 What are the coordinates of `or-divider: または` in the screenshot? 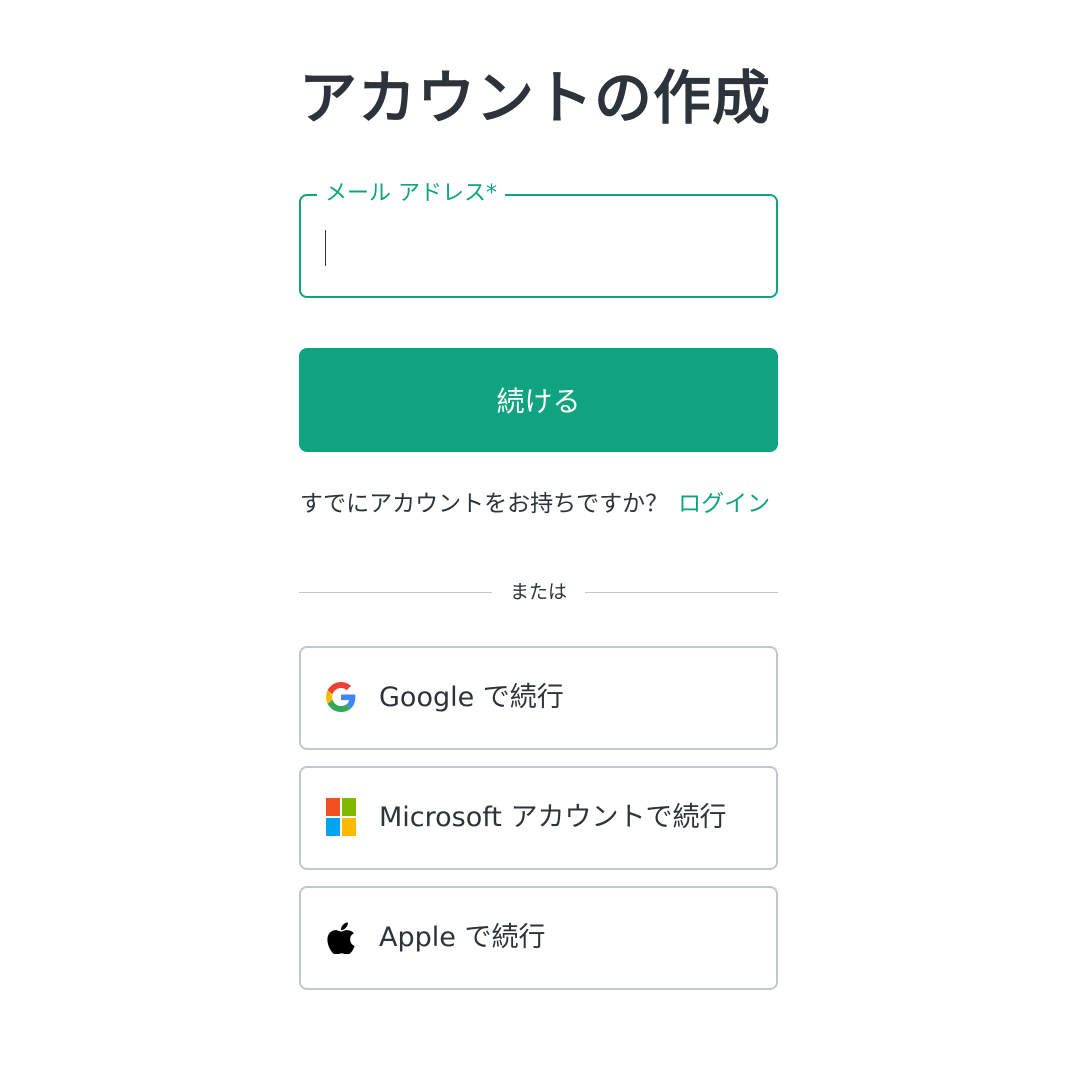 It's located at (538, 592).